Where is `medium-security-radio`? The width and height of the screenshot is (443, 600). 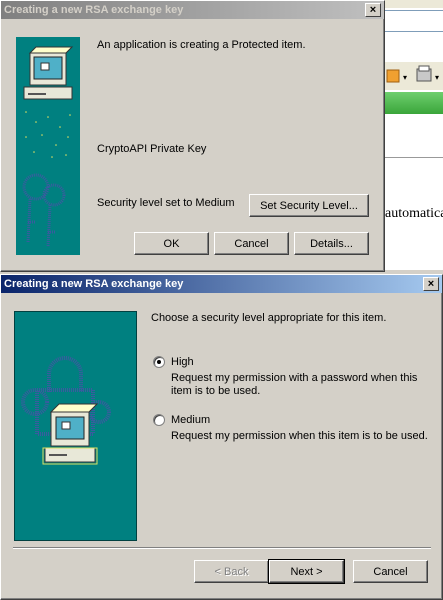 medium-security-radio is located at coordinates (159, 420).